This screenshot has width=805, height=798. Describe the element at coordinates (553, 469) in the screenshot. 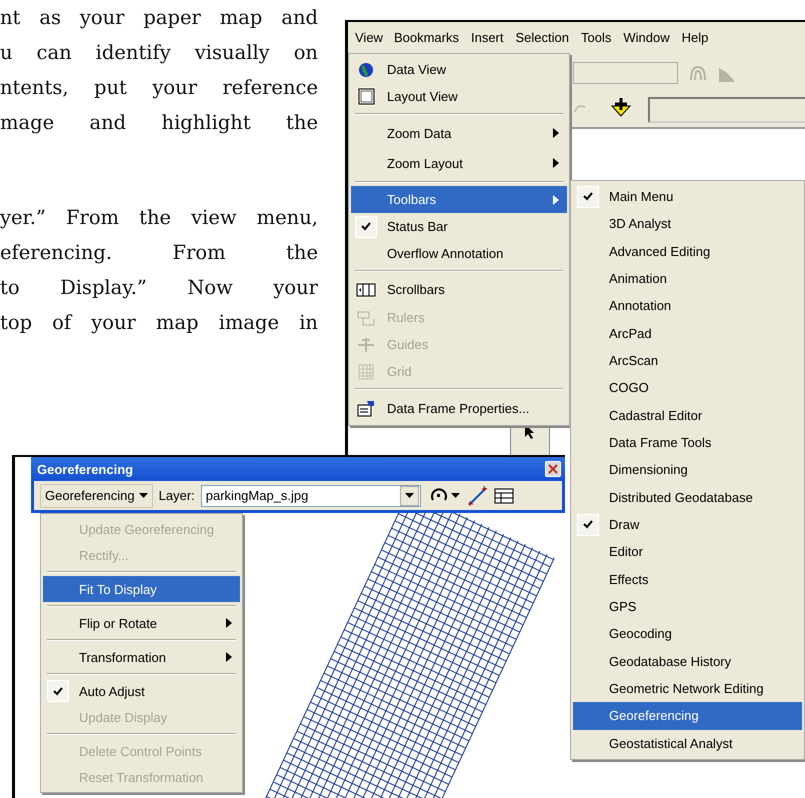

I see `close-button` at that location.